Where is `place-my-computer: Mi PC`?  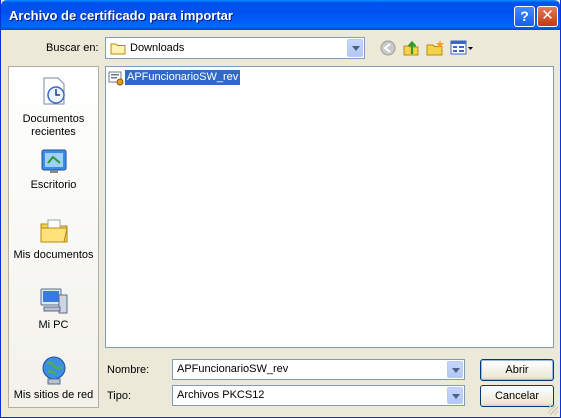 place-my-computer: Mi PC is located at coordinates (53, 309).